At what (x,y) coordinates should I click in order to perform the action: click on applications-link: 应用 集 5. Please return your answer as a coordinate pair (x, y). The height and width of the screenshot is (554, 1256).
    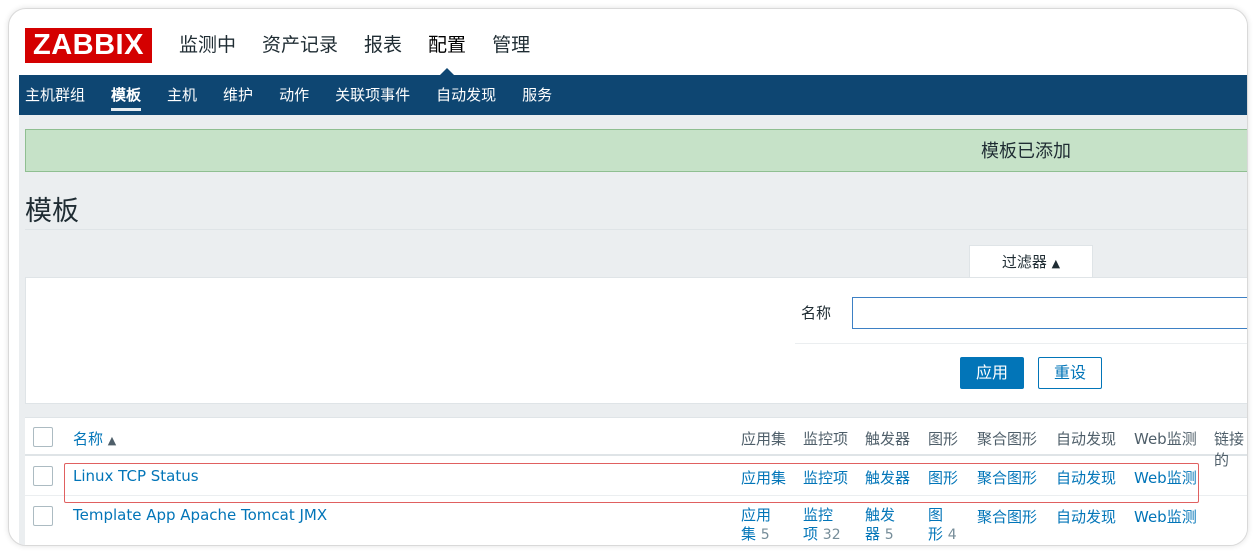
    Looking at the image, I should click on (756, 525).